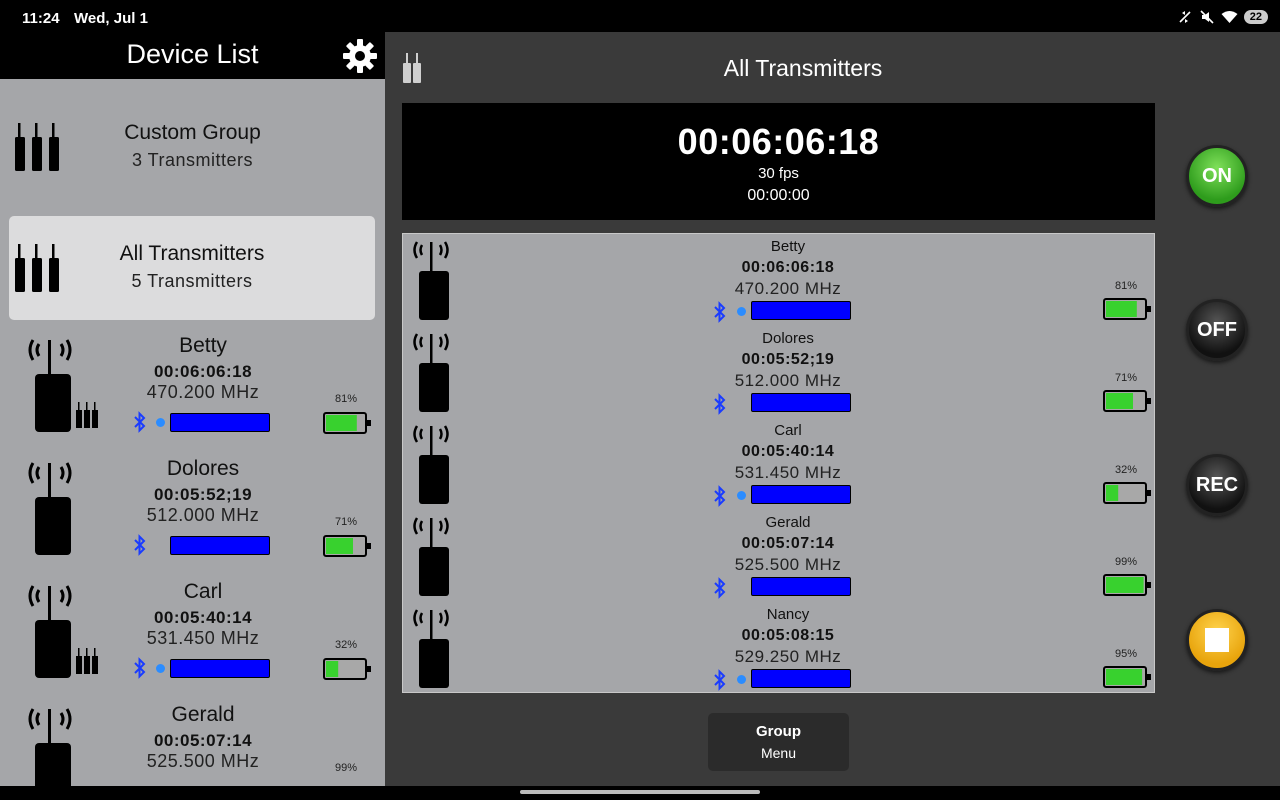 Image resolution: width=1280 pixels, height=800 pixels. What do you see at coordinates (788, 614) in the screenshot?
I see `transmitter-name: Nancy` at bounding box center [788, 614].